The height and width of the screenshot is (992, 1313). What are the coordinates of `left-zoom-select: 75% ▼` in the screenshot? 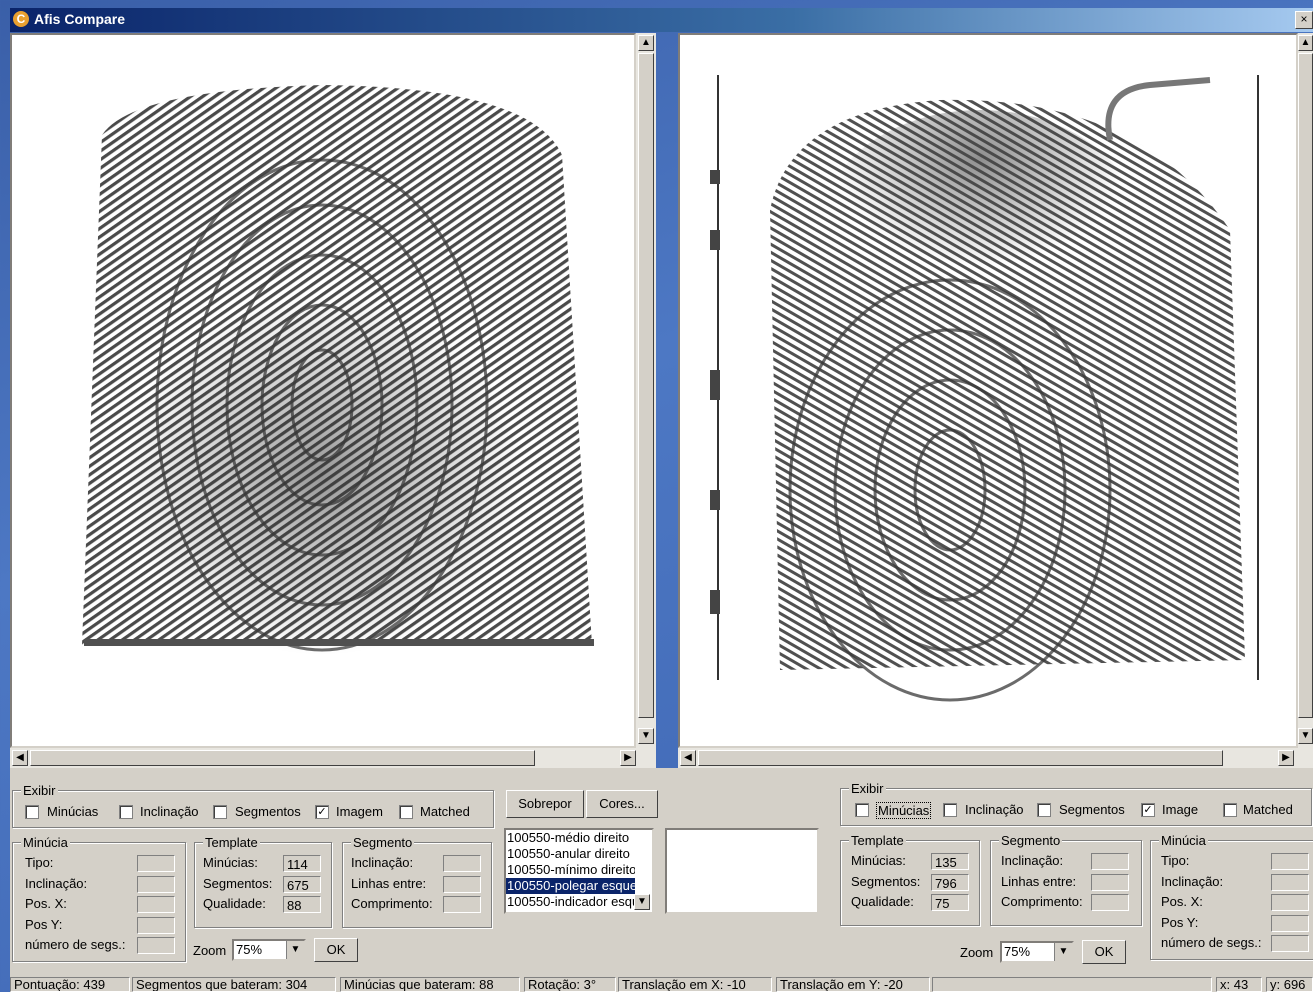 It's located at (269, 950).